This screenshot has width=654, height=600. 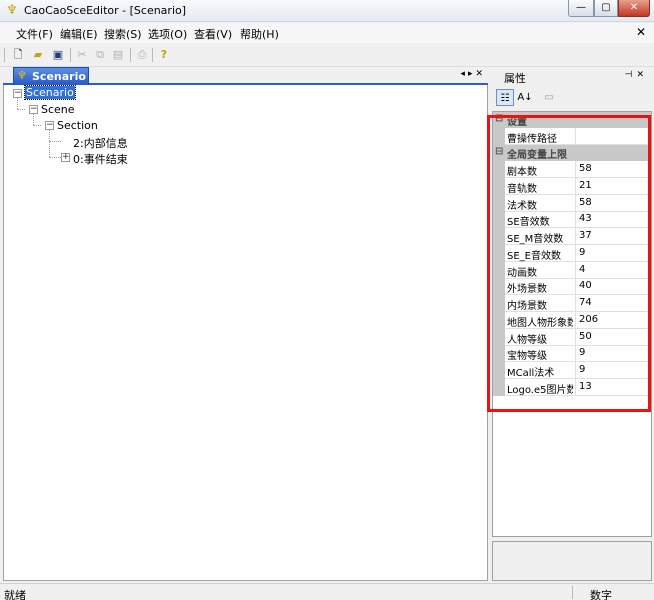 What do you see at coordinates (58, 109) in the screenshot?
I see `tree-node-scene: Scene` at bounding box center [58, 109].